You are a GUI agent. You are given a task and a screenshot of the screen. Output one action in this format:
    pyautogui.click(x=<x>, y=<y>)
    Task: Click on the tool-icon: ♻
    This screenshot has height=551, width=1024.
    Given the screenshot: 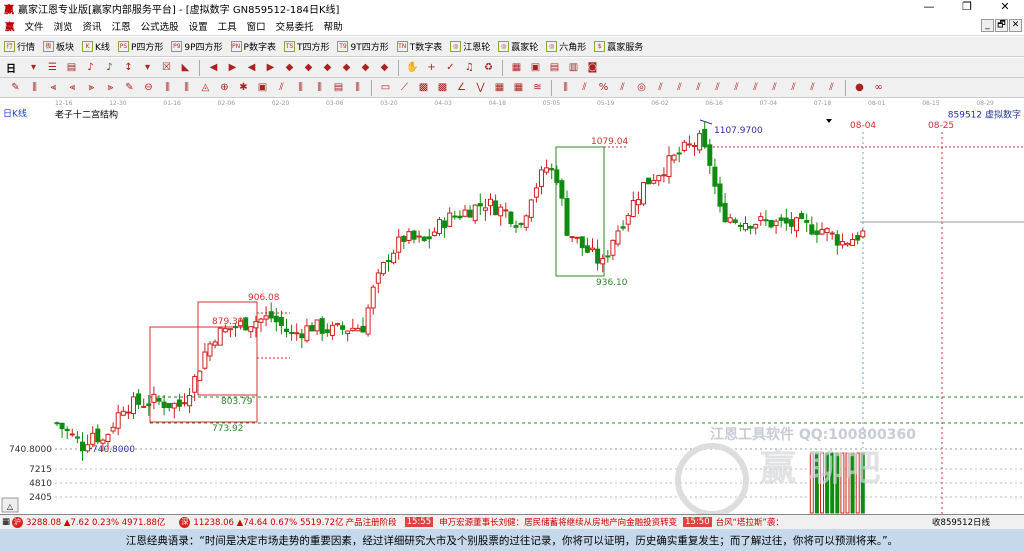 What is the action you would take?
    pyautogui.click(x=488, y=67)
    